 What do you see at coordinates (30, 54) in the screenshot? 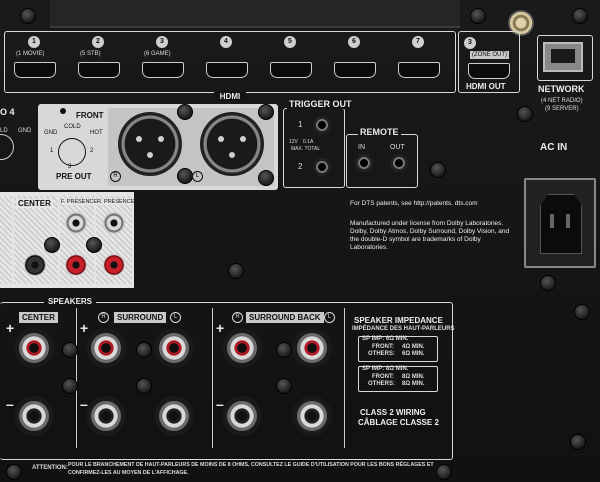
I see `hdmi-port-name: (1 MOVIE)` at bounding box center [30, 54].